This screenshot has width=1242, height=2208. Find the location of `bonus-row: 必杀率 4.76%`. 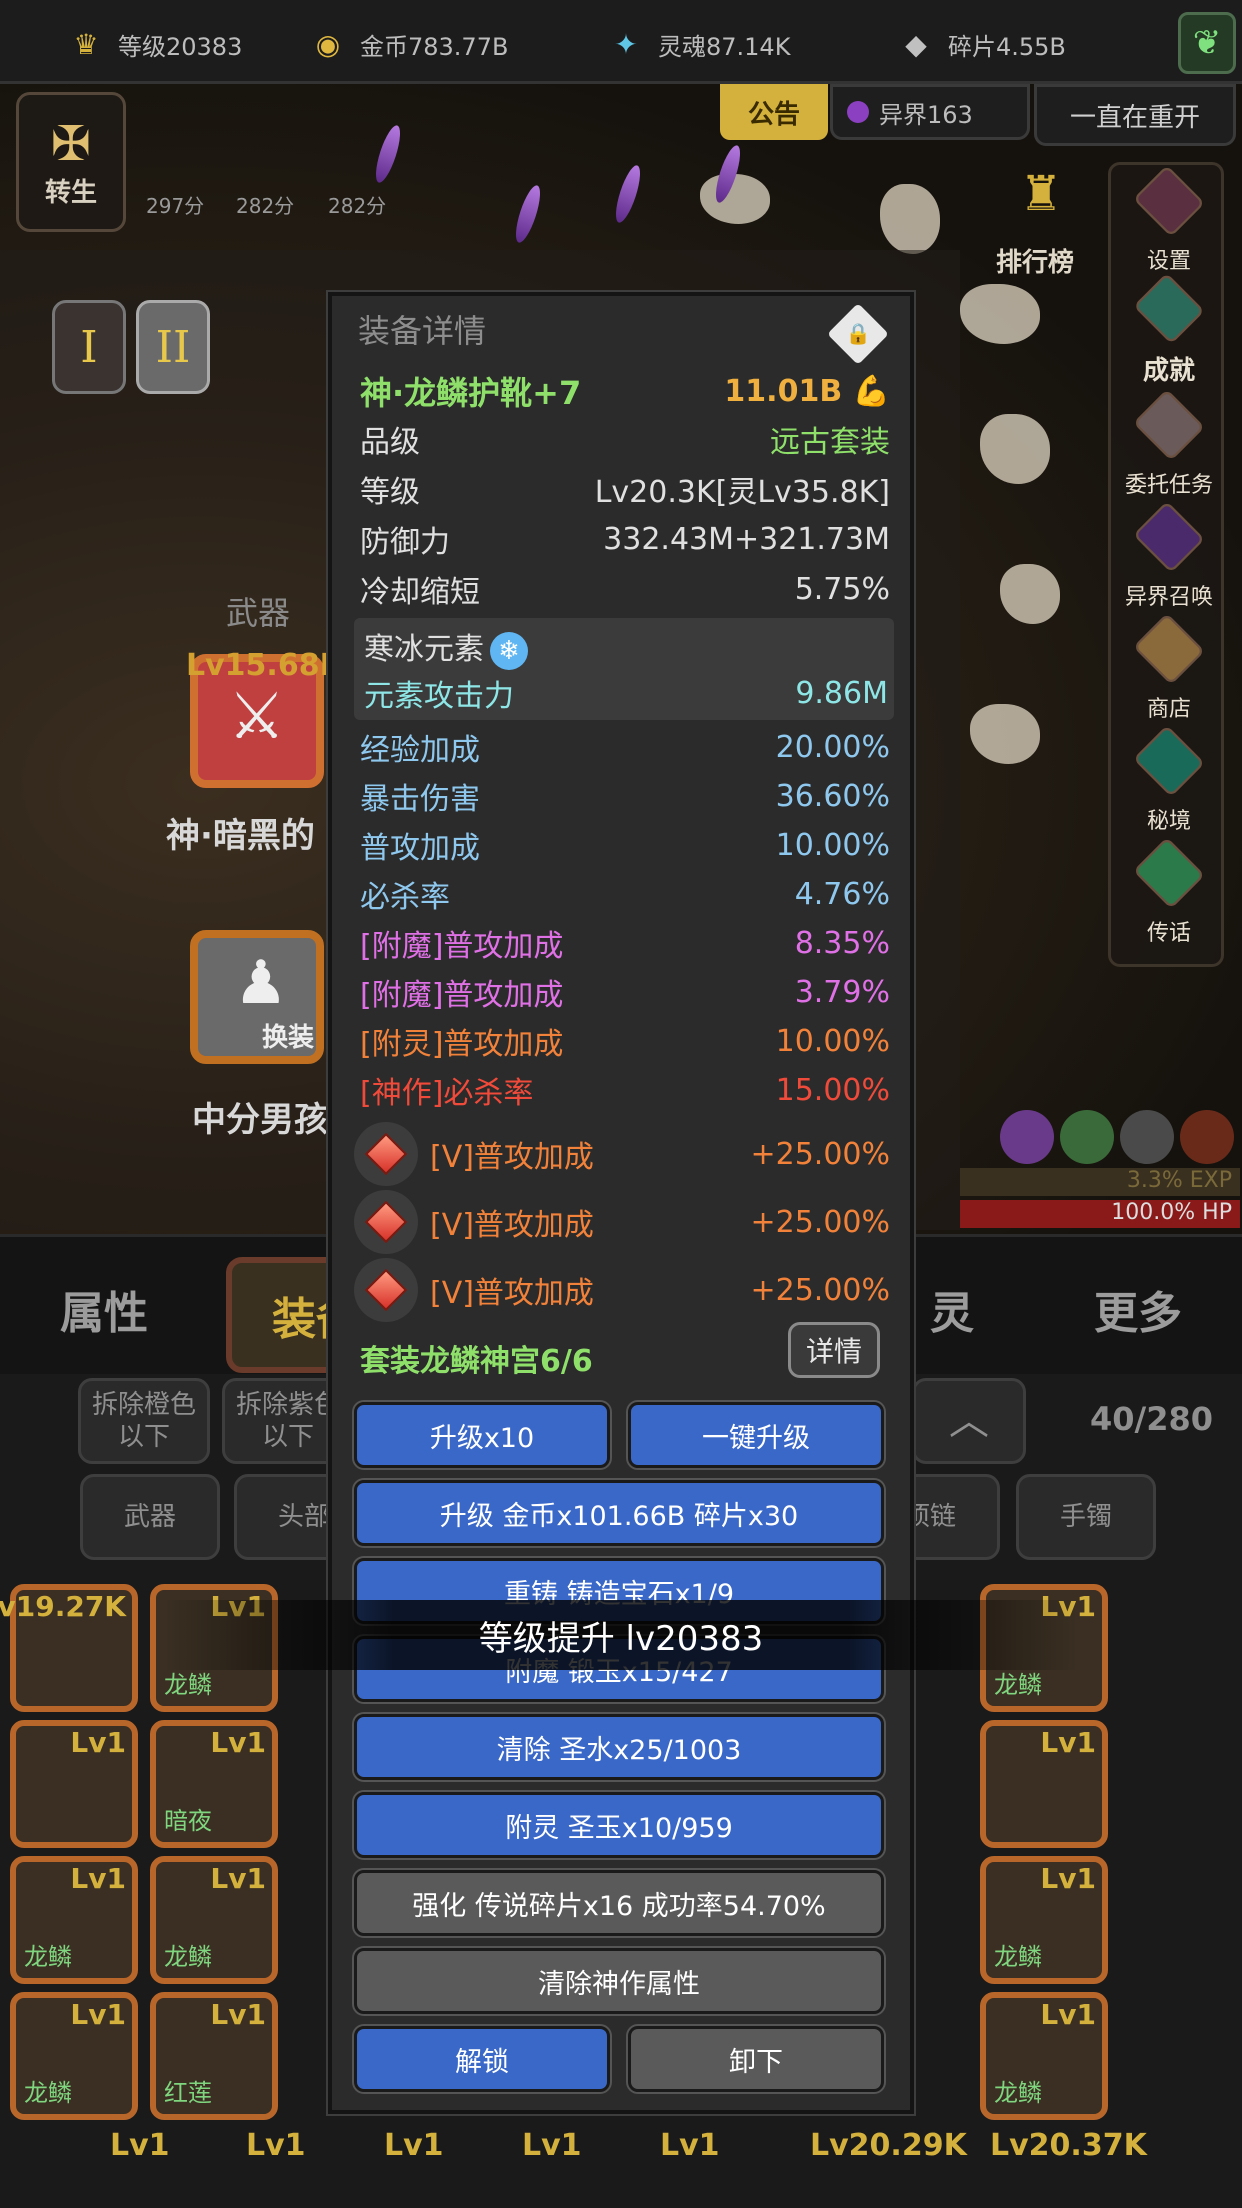

bonus-row: 必杀率 4.76% is located at coordinates (625, 894).